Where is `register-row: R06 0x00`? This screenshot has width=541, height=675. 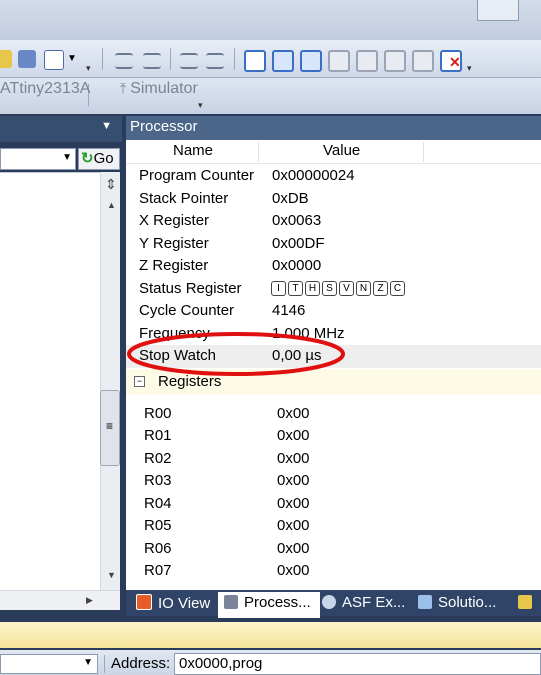 register-row: R06 0x00 is located at coordinates (333, 549).